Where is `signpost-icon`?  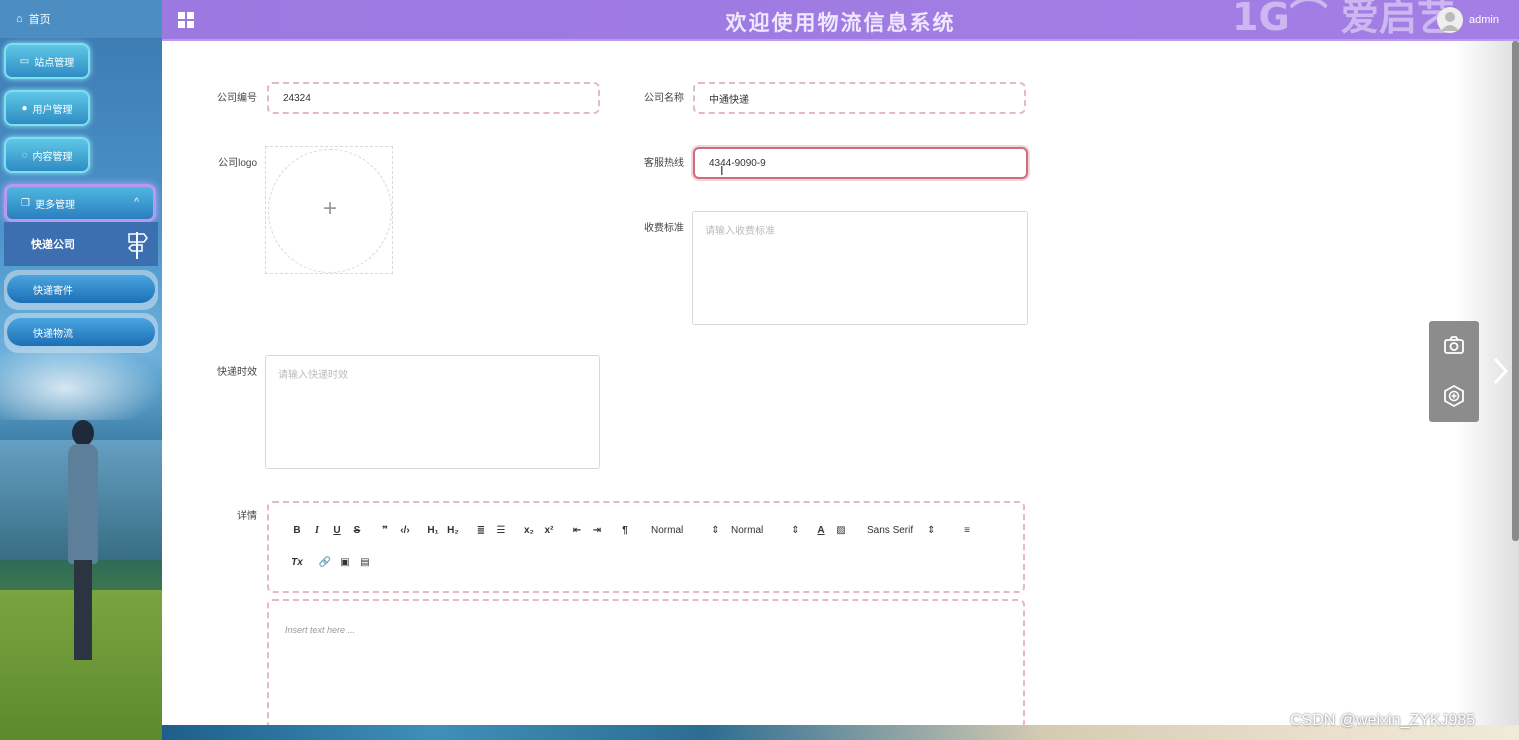
signpost-icon is located at coordinates (137, 245).